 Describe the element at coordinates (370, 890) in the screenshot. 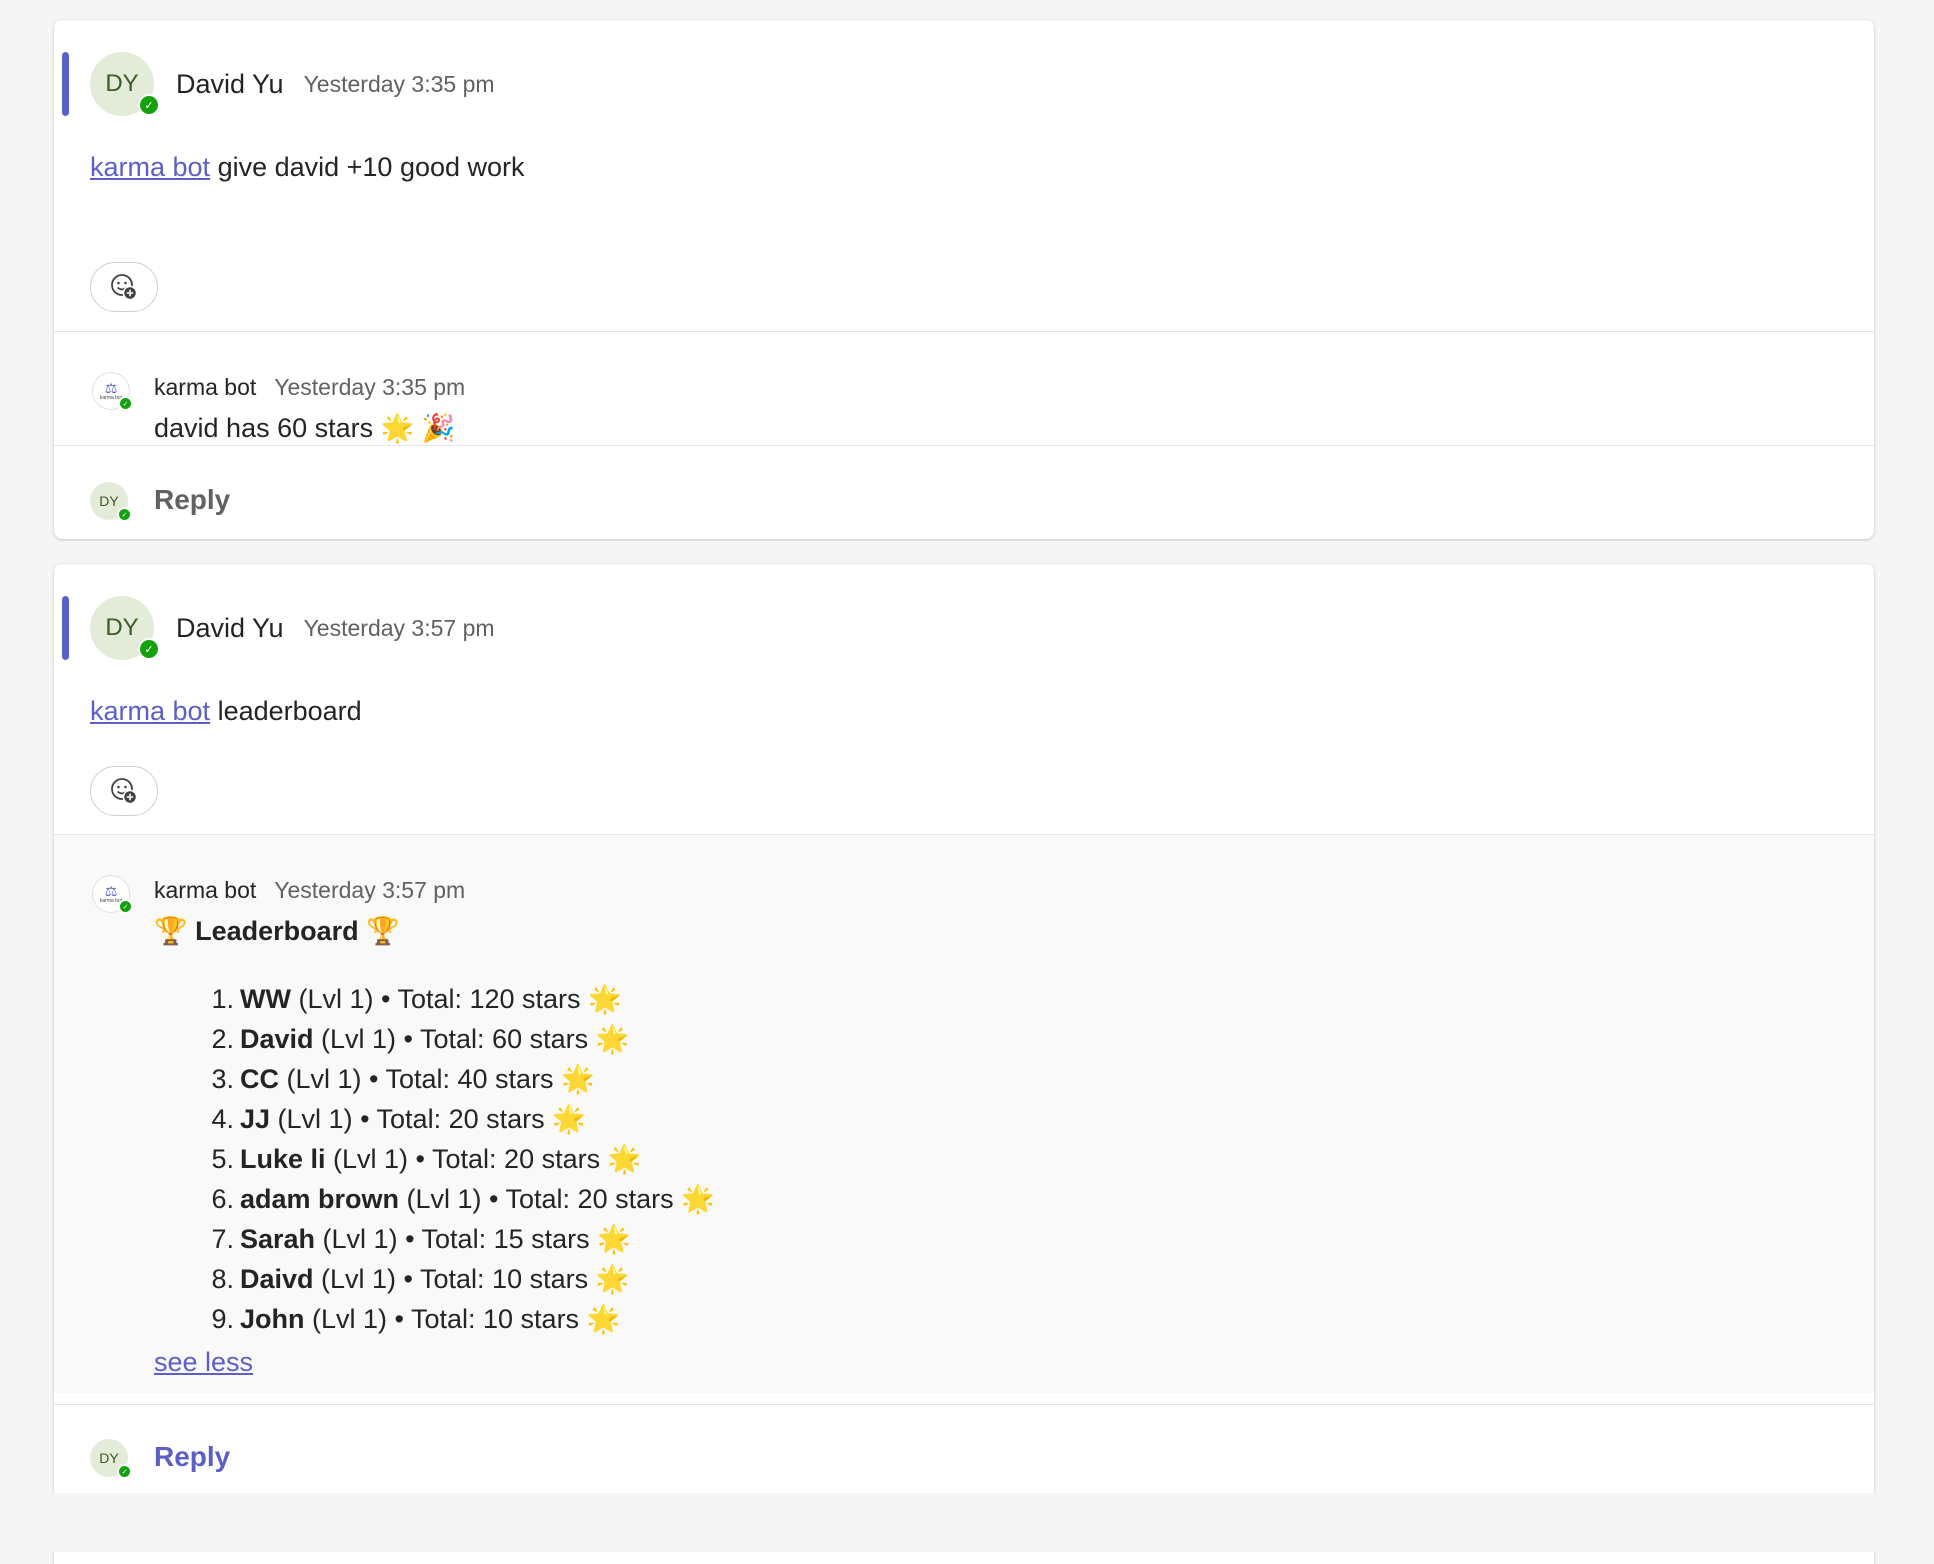

I see `bot-timestamp: Yesterday 3:57 pm` at that location.